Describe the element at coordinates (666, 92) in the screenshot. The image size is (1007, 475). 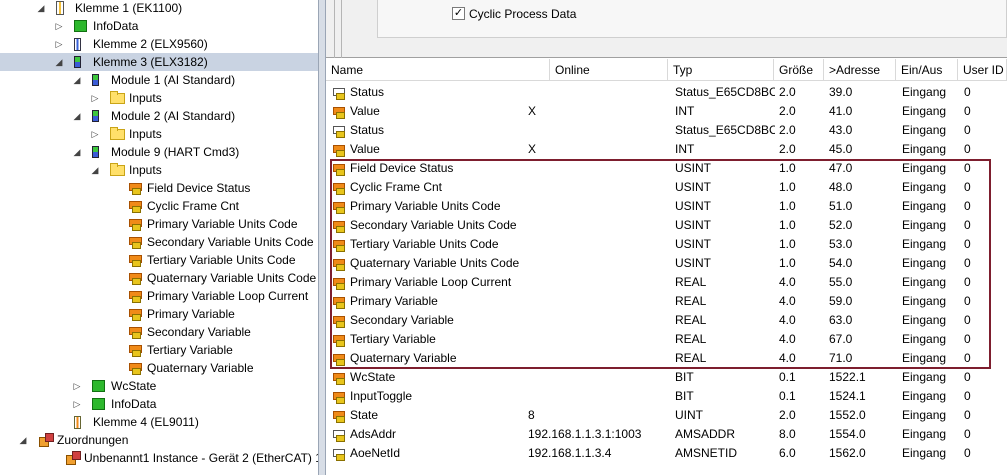
I see `table-row: Status Status_E65CD8BC 2.0 39.0 Eingang 0` at that location.